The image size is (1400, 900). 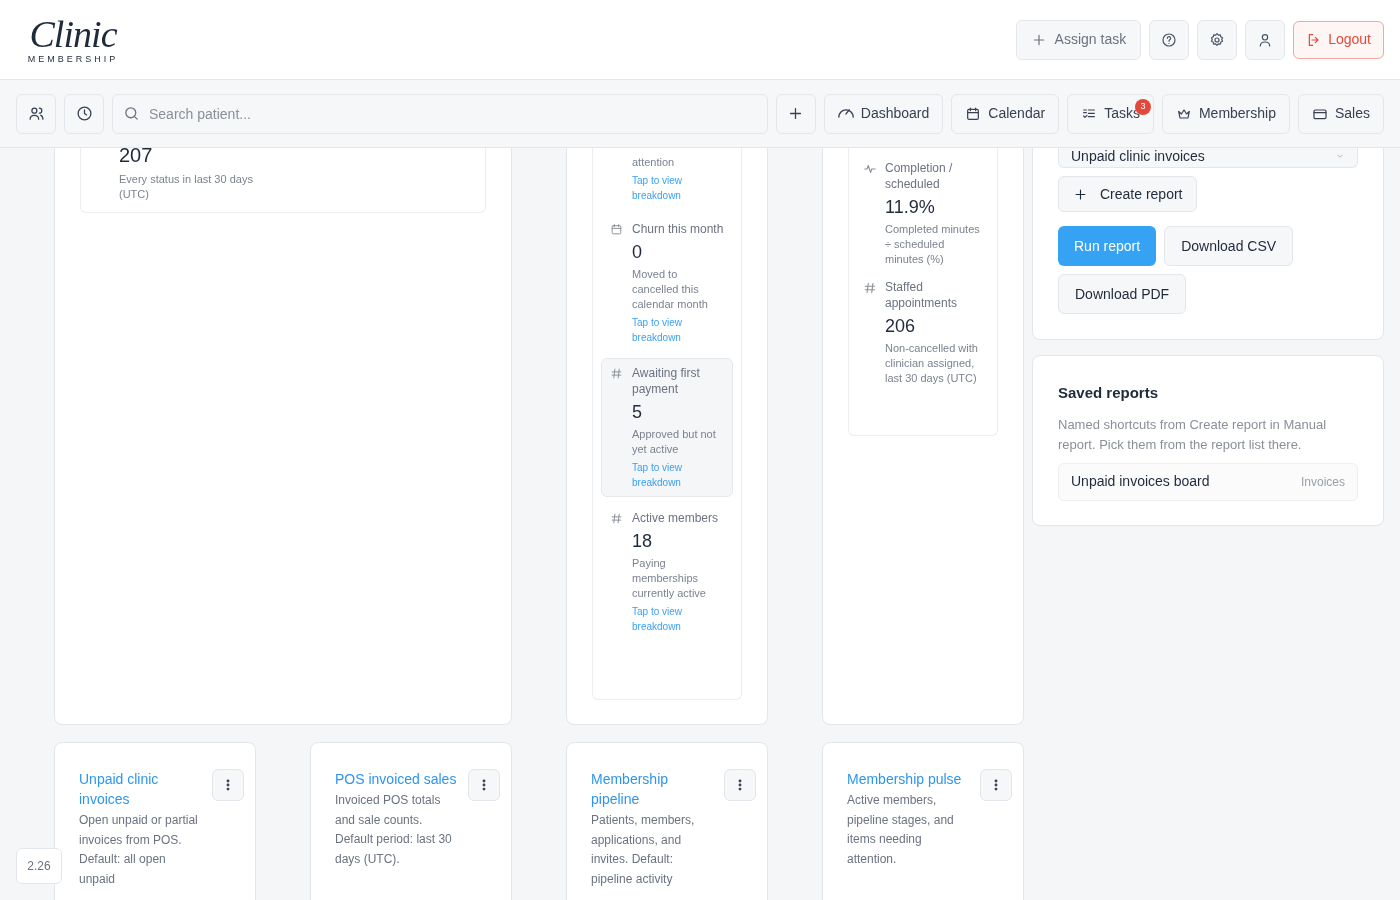 What do you see at coordinates (131, 113) in the screenshot?
I see `search-icon` at bounding box center [131, 113].